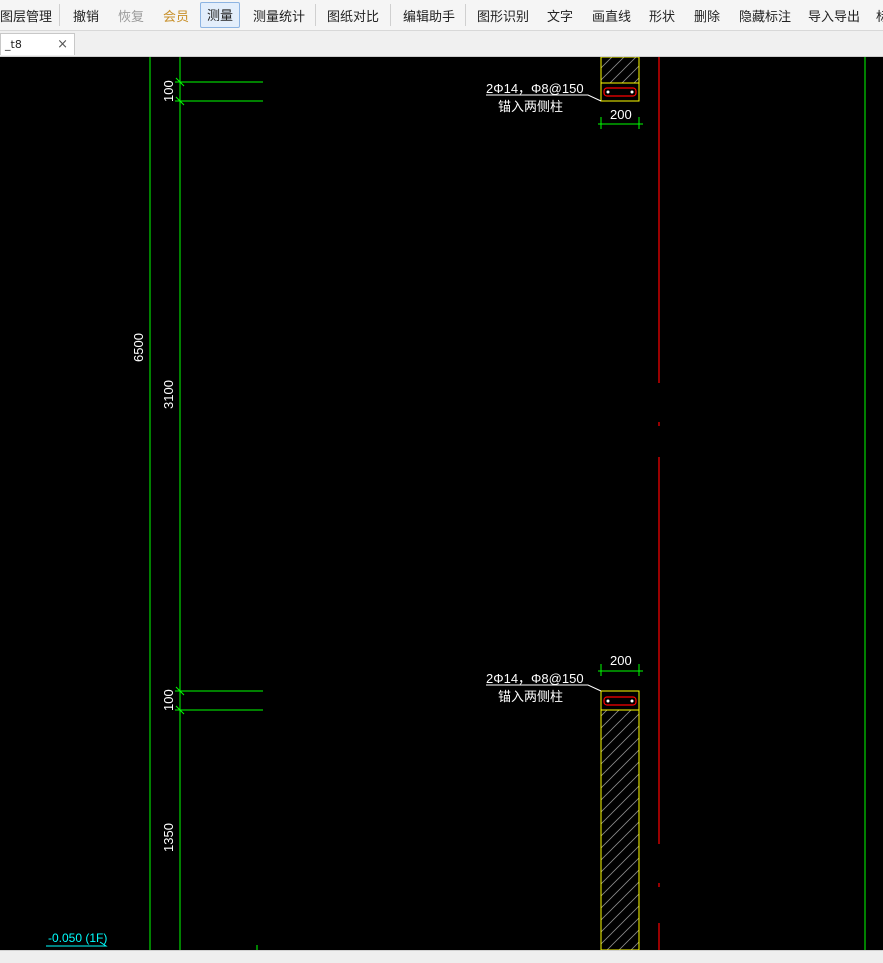  I want to click on import-export-button: 导入导出, so click(834, 15).